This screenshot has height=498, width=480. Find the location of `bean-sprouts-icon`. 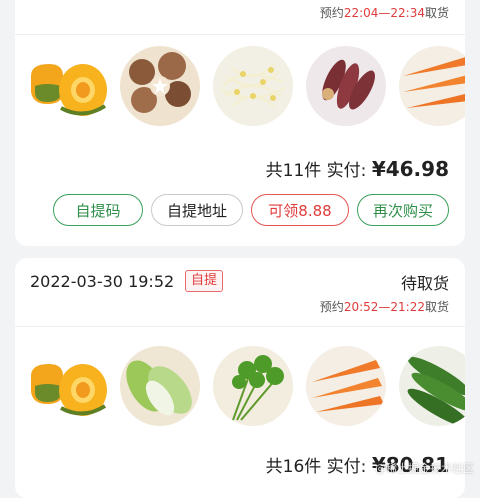

bean-sprouts-icon is located at coordinates (253, 86).